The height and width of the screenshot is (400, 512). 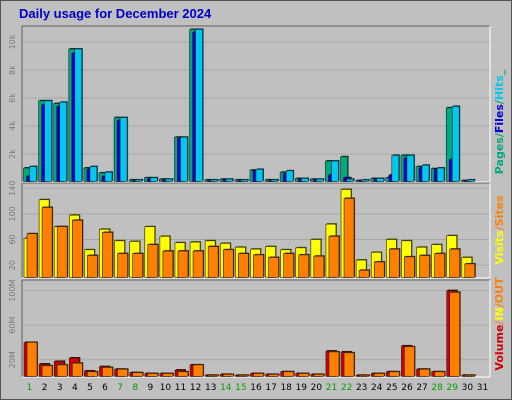 What do you see at coordinates (499, 119) in the screenshot?
I see `pages-files-hits-legend-part-2: Files` at bounding box center [499, 119].